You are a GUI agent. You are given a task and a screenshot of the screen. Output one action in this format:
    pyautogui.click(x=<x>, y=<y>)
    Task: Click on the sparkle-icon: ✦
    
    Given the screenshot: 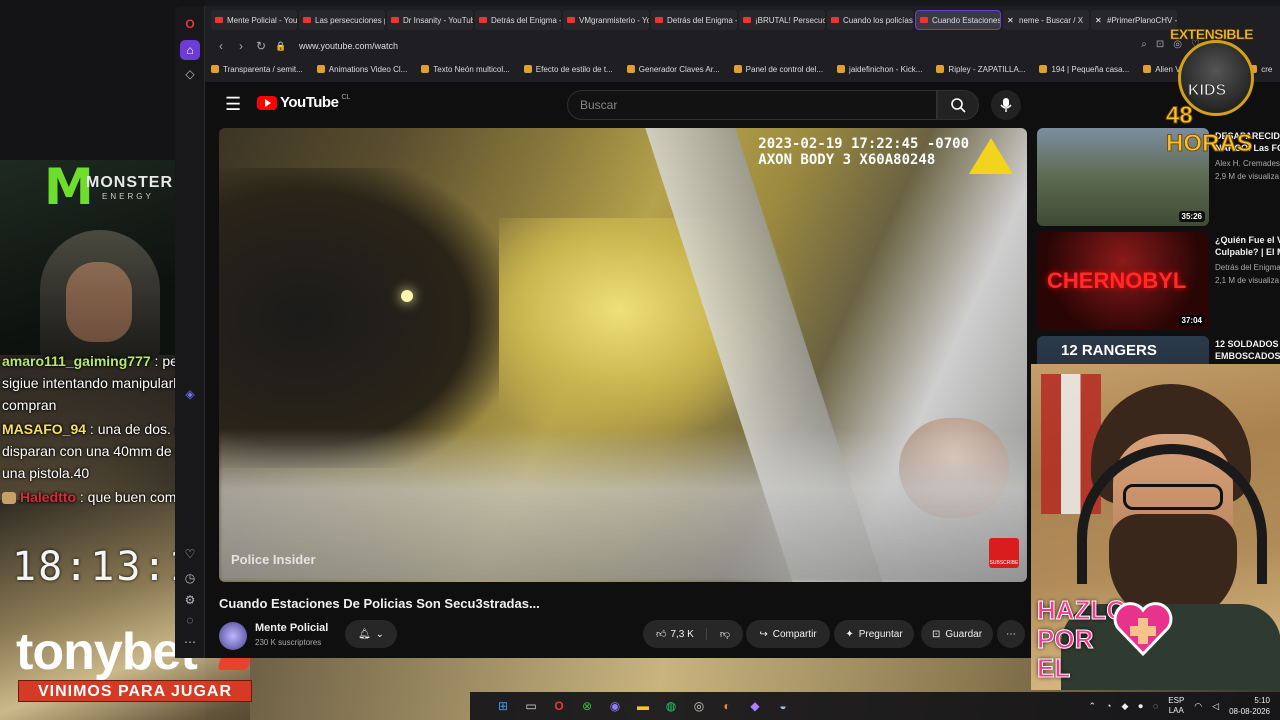 What is the action you would take?
    pyautogui.click(x=849, y=634)
    